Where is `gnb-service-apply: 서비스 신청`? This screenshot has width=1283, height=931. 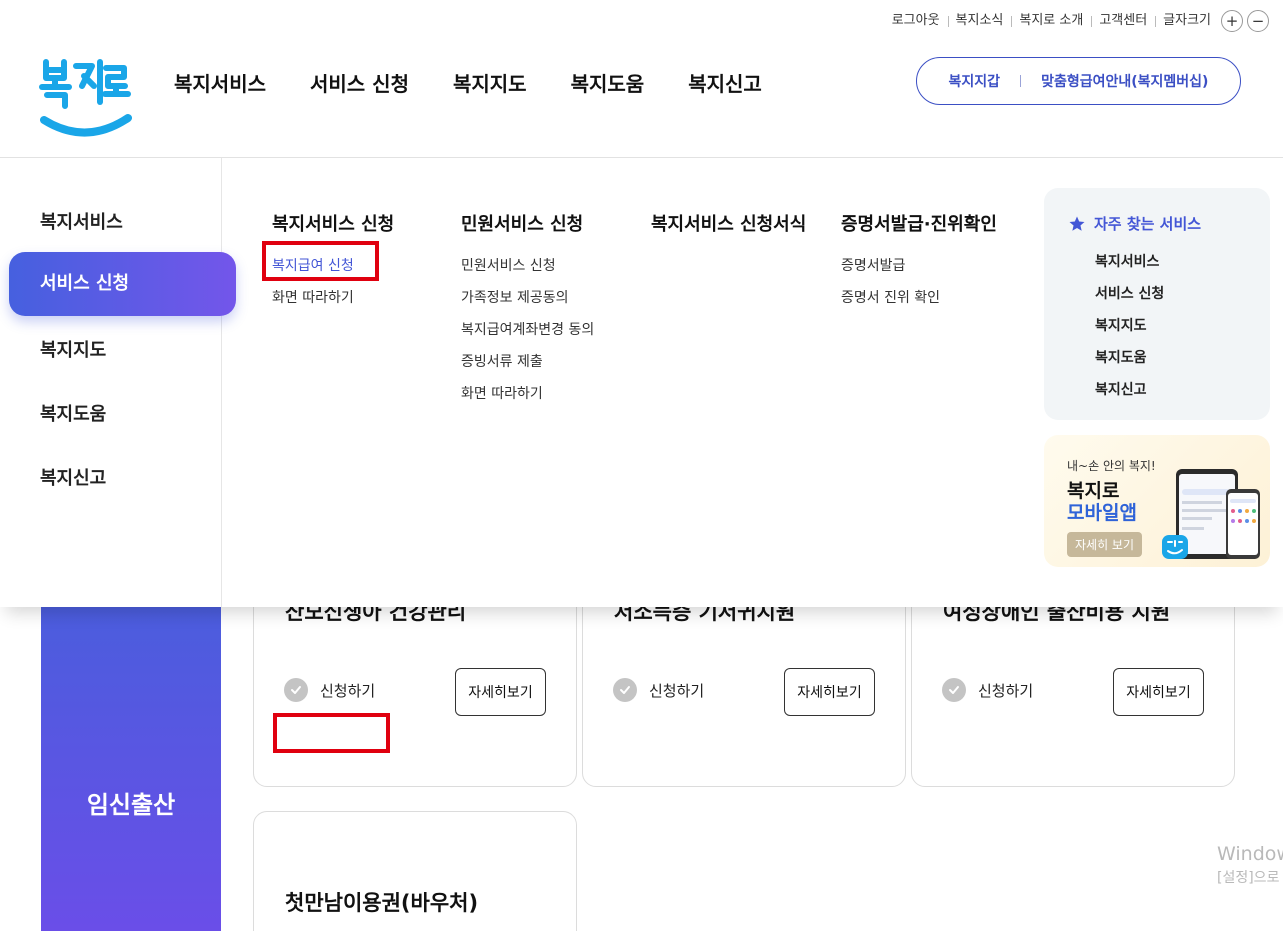 gnb-service-apply: 서비스 신청 is located at coordinates (359, 84).